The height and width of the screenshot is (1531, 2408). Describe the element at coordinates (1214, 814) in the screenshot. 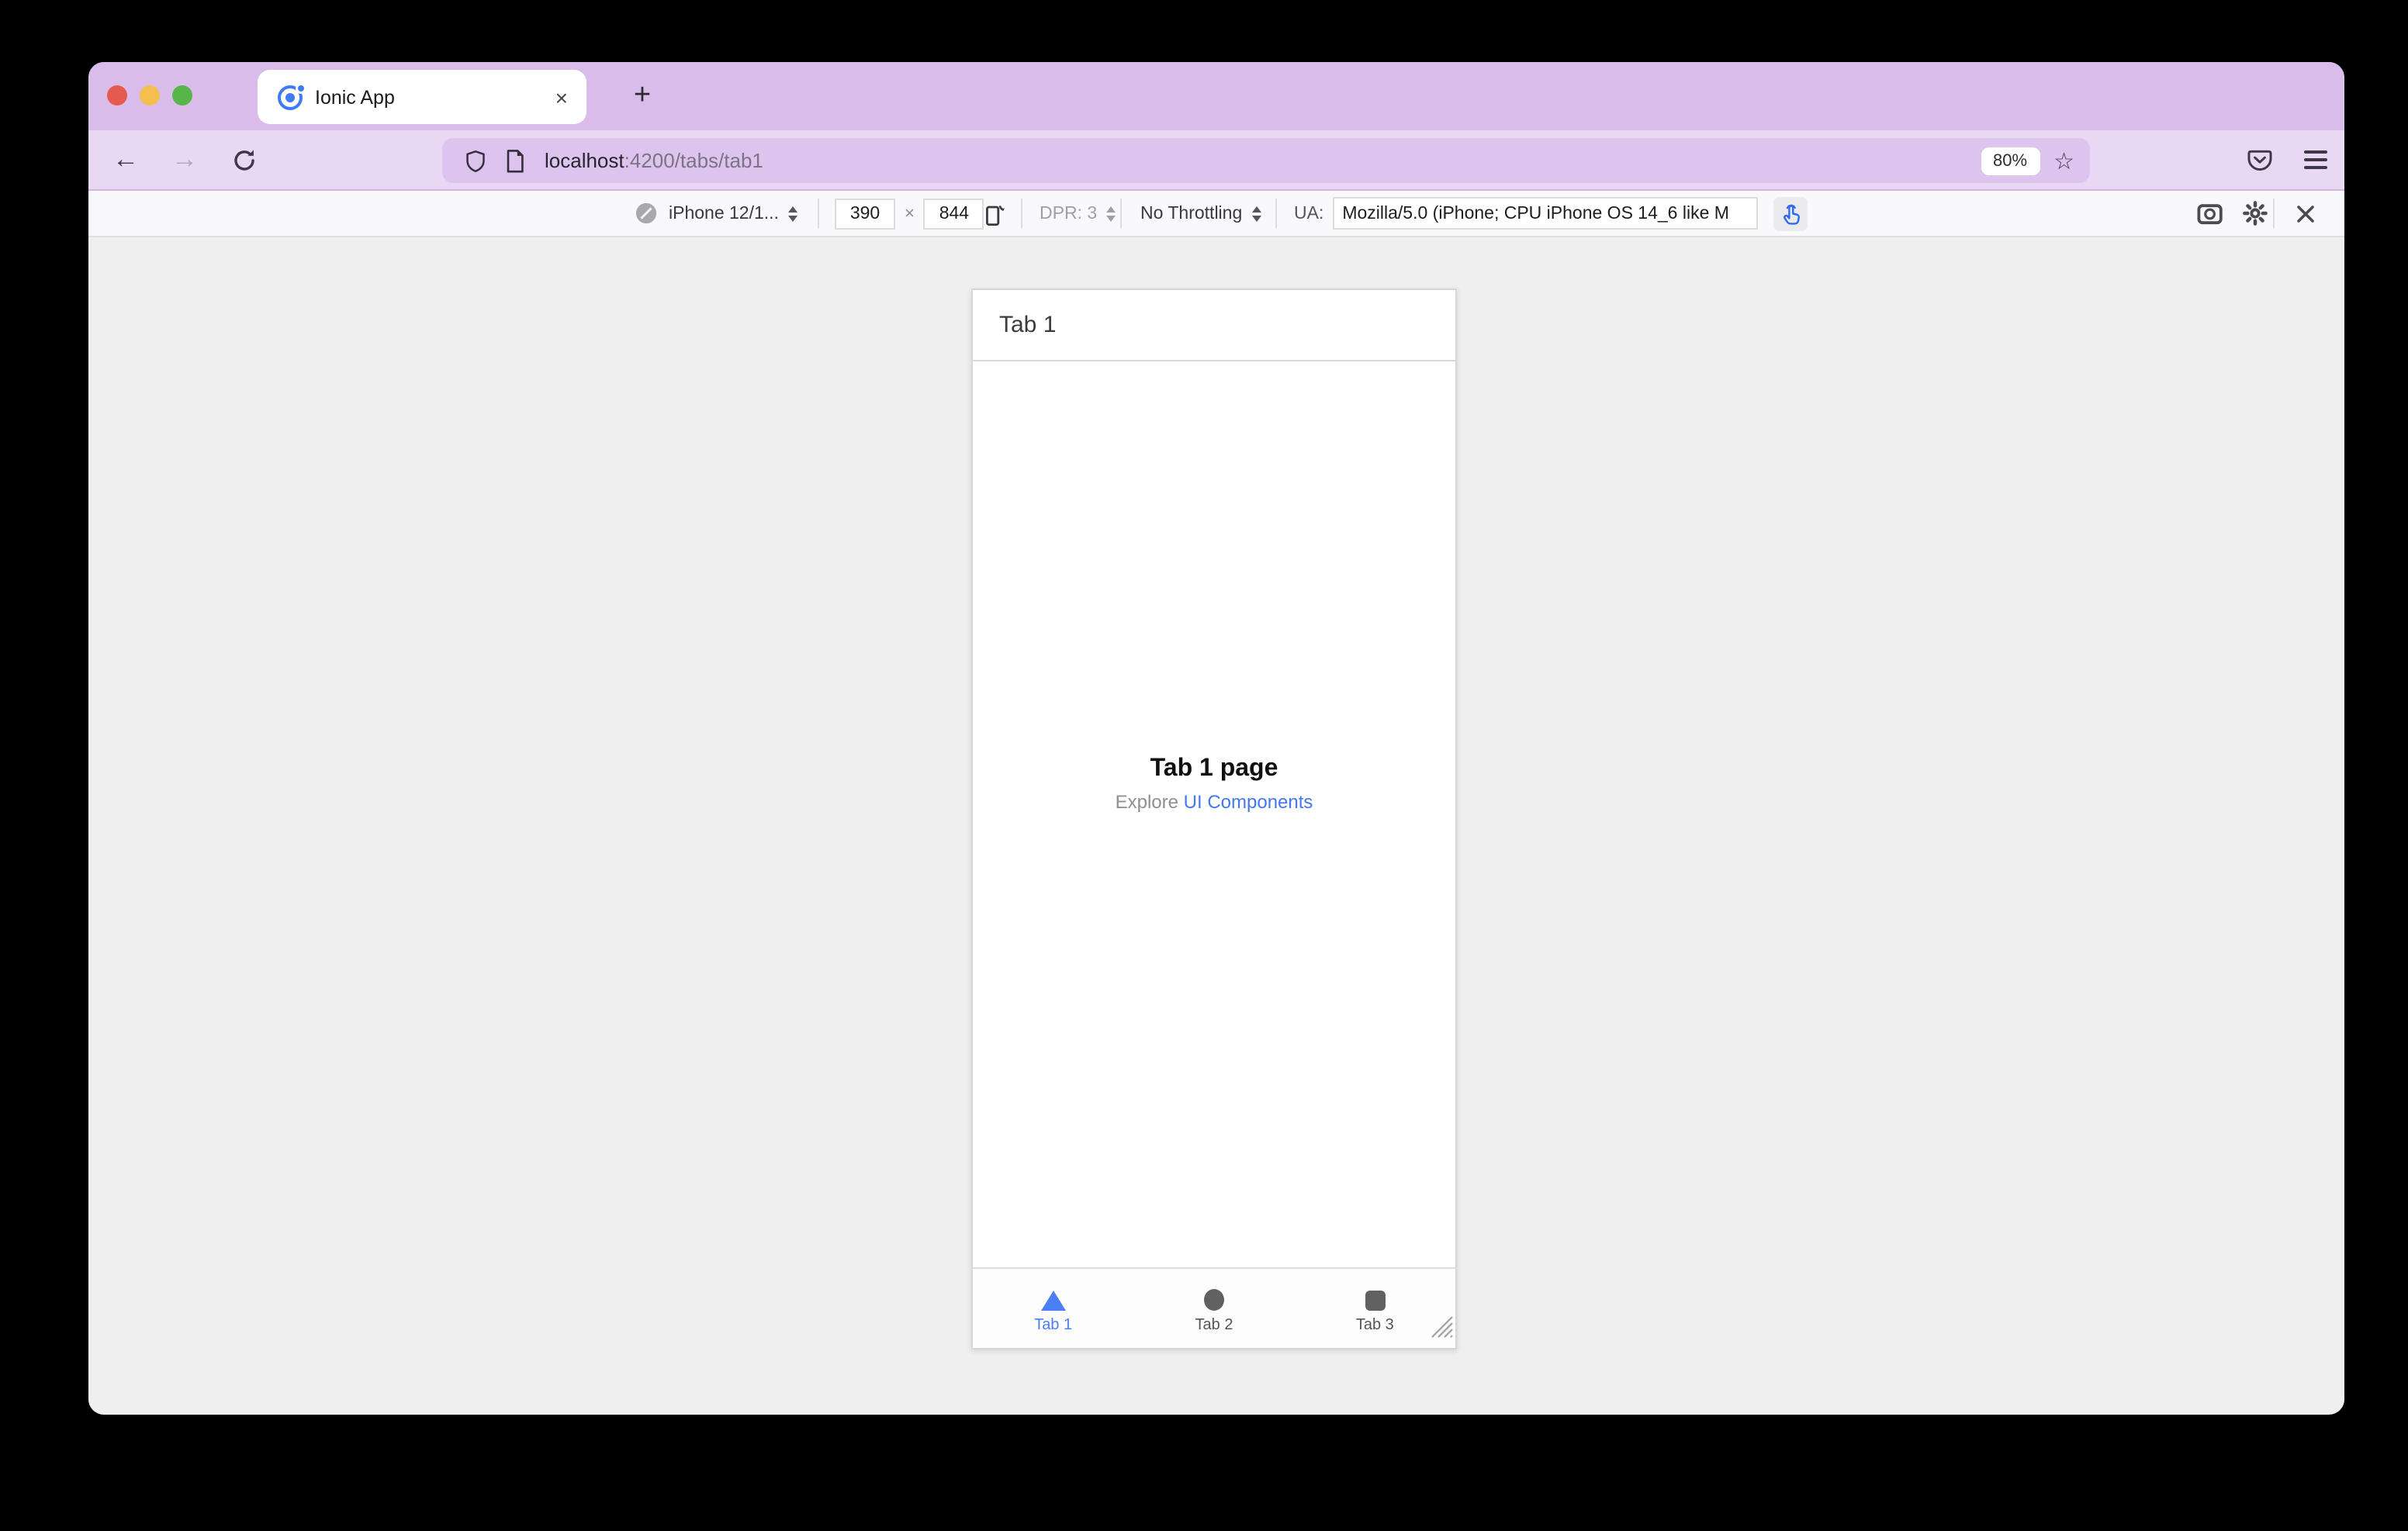

I see `app-main: Tab 1 page Explore UI Components` at that location.